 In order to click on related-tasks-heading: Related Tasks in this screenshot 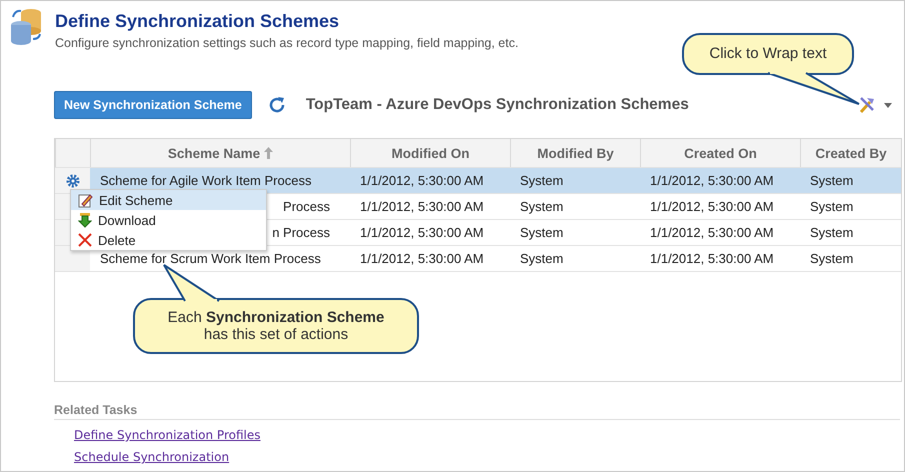, I will do `click(477, 411)`.